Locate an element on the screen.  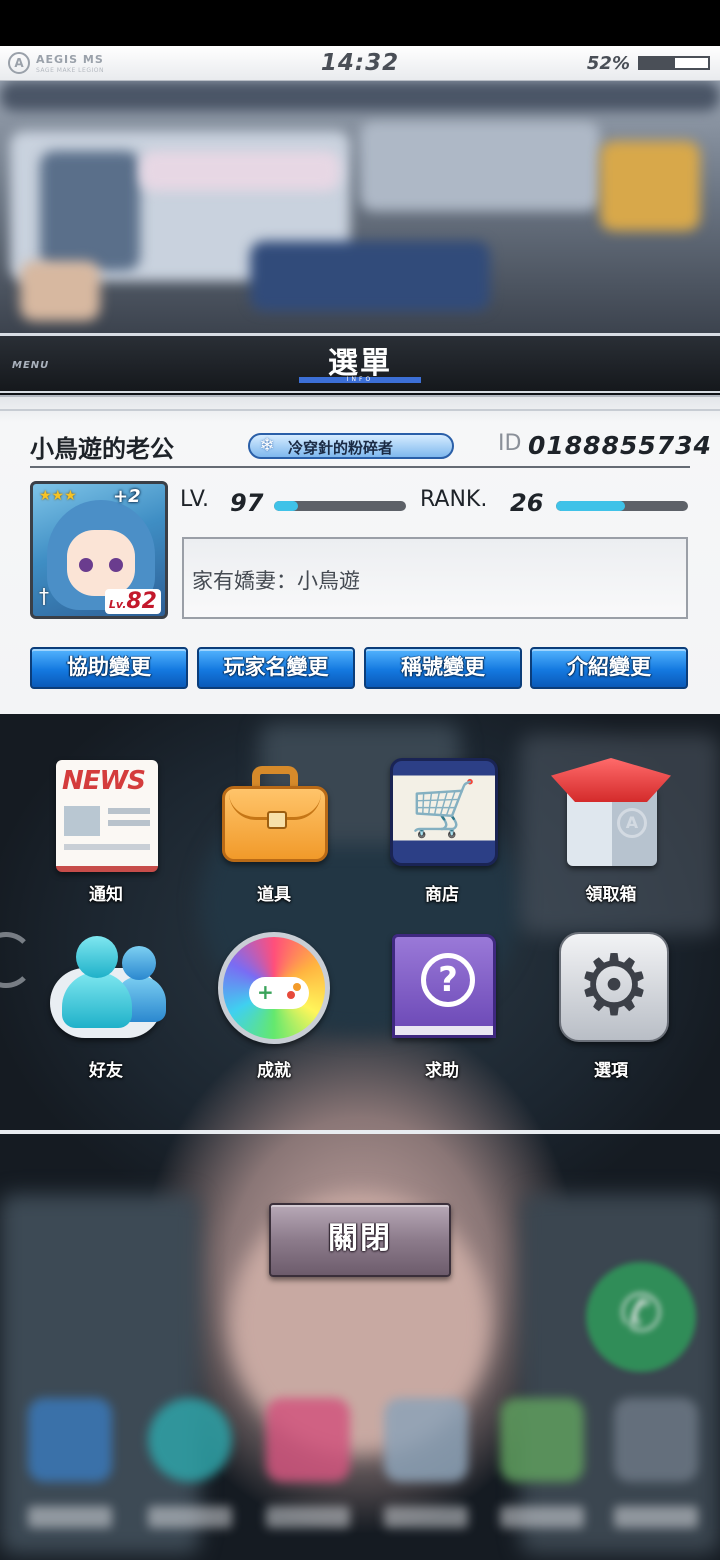
newspaper-shape: NEWS is located at coordinates (107, 816).